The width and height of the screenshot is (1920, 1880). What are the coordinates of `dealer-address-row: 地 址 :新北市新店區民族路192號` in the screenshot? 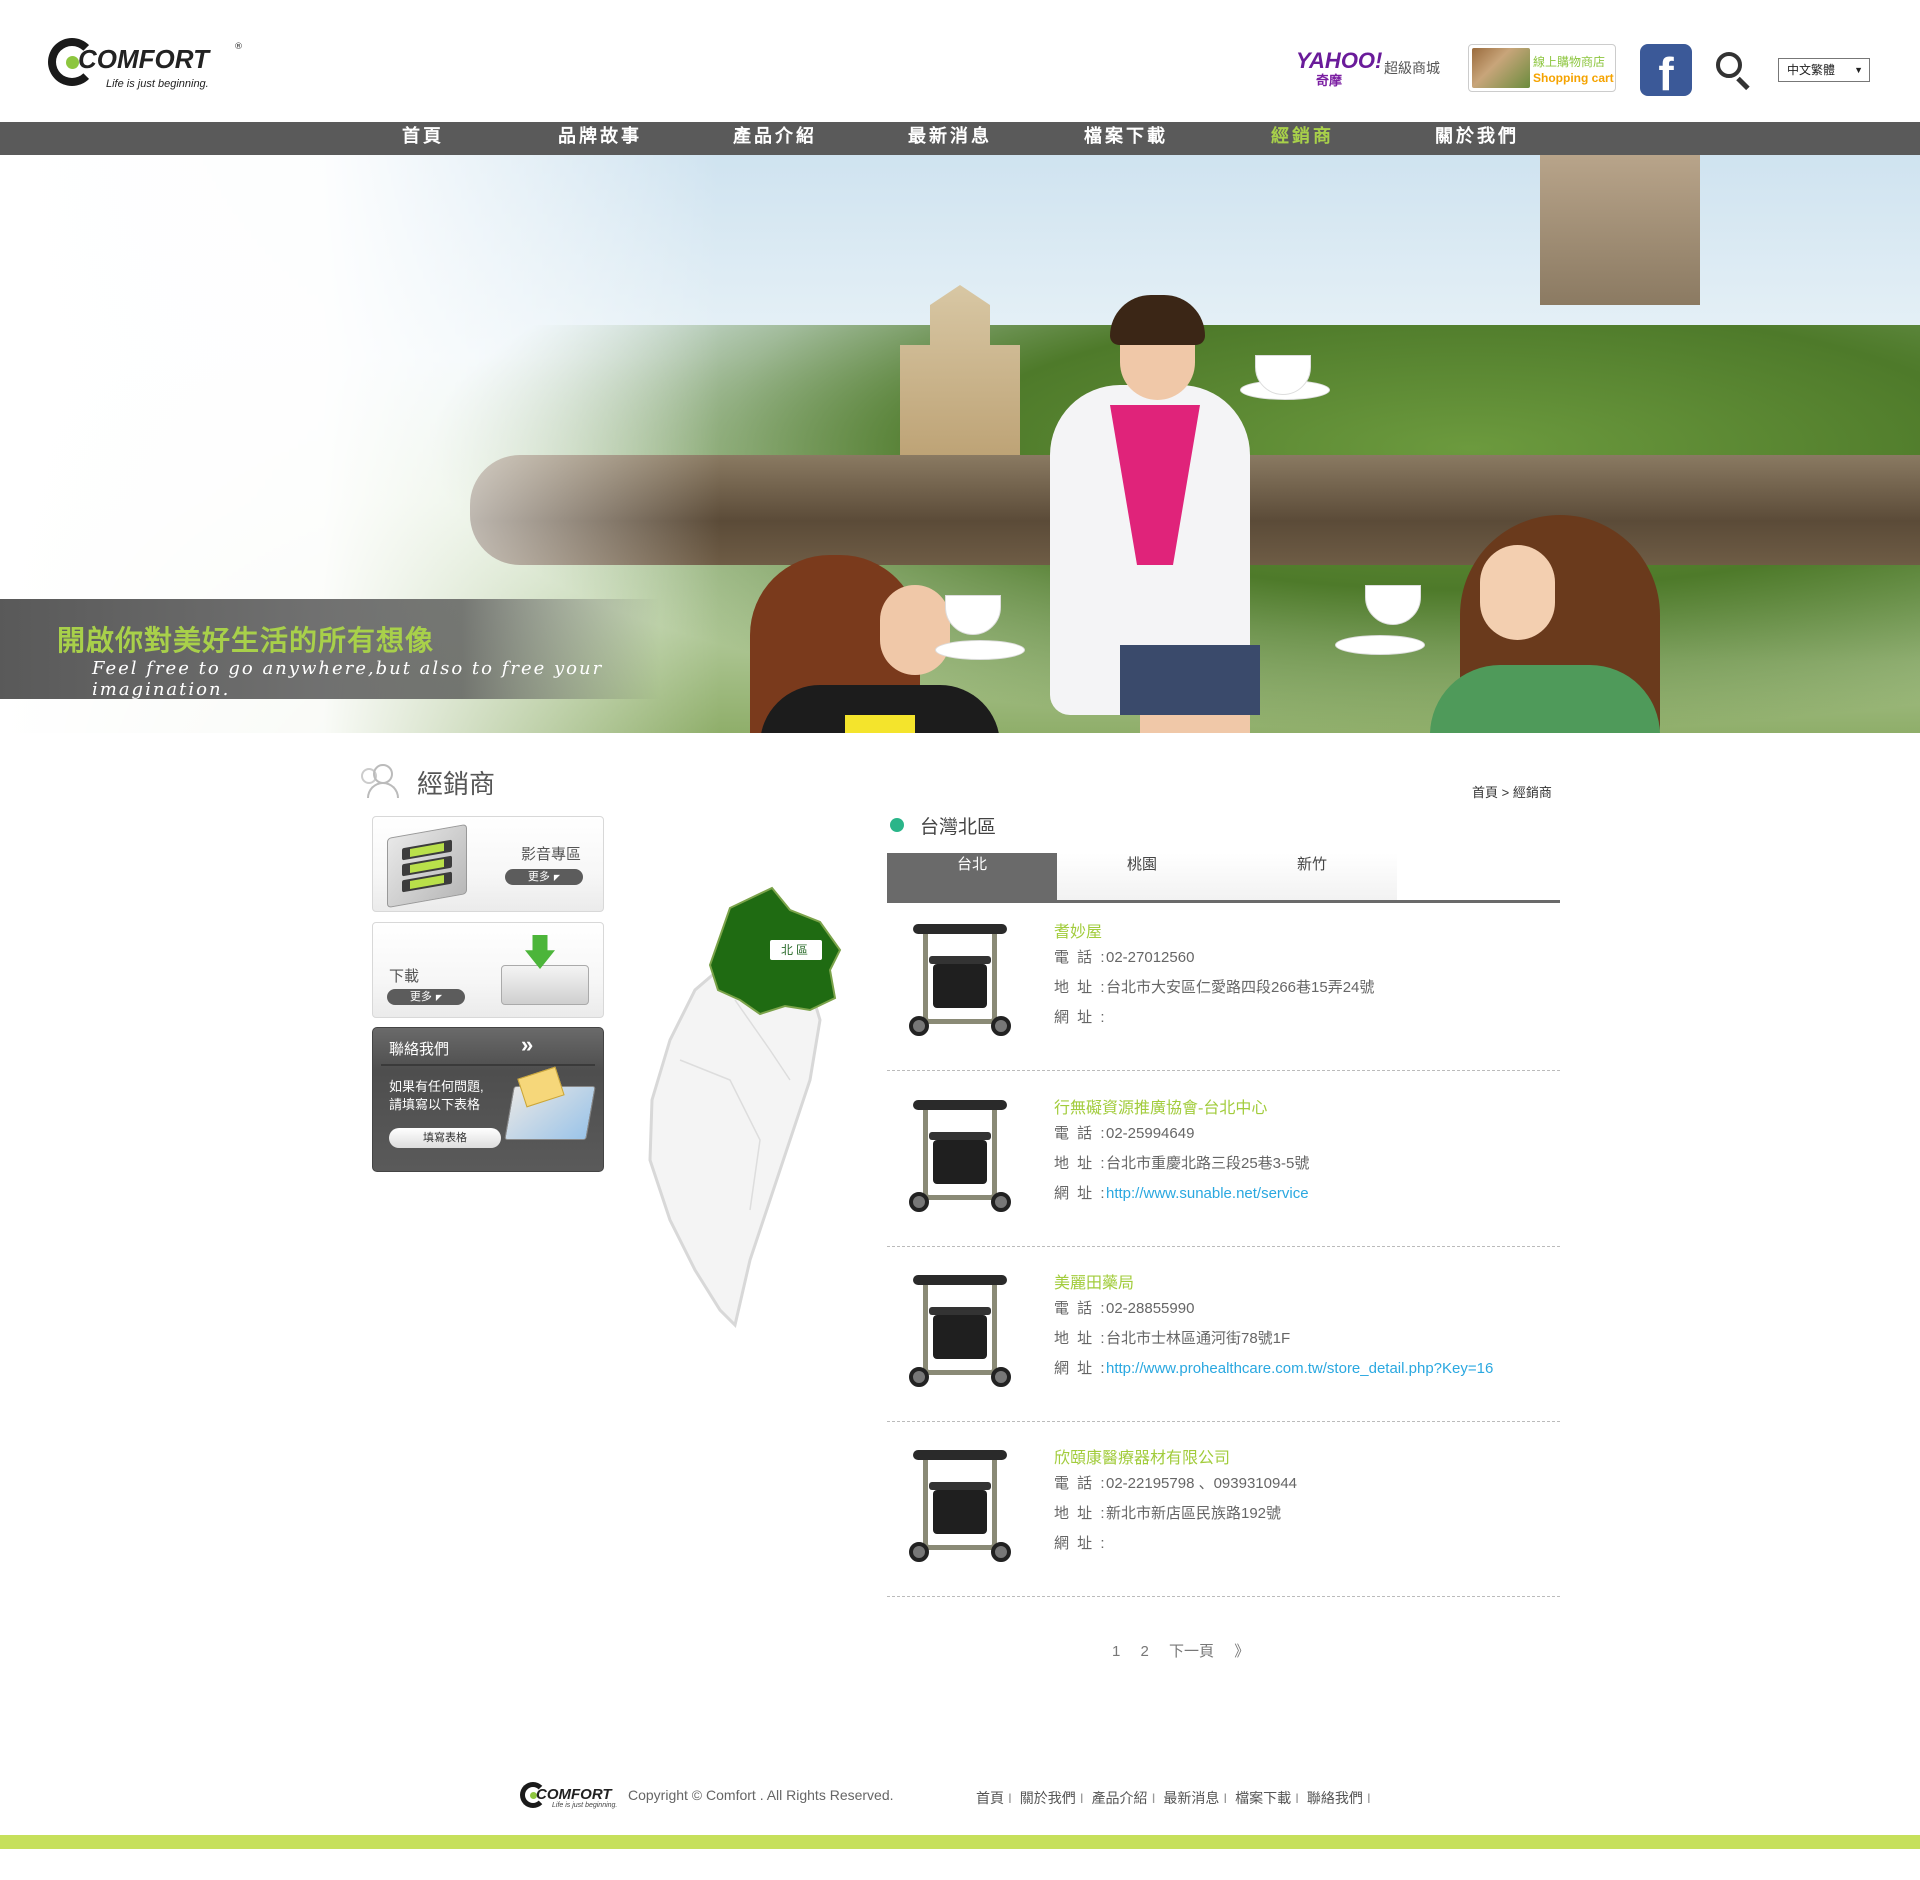 It's located at (1167, 1512).